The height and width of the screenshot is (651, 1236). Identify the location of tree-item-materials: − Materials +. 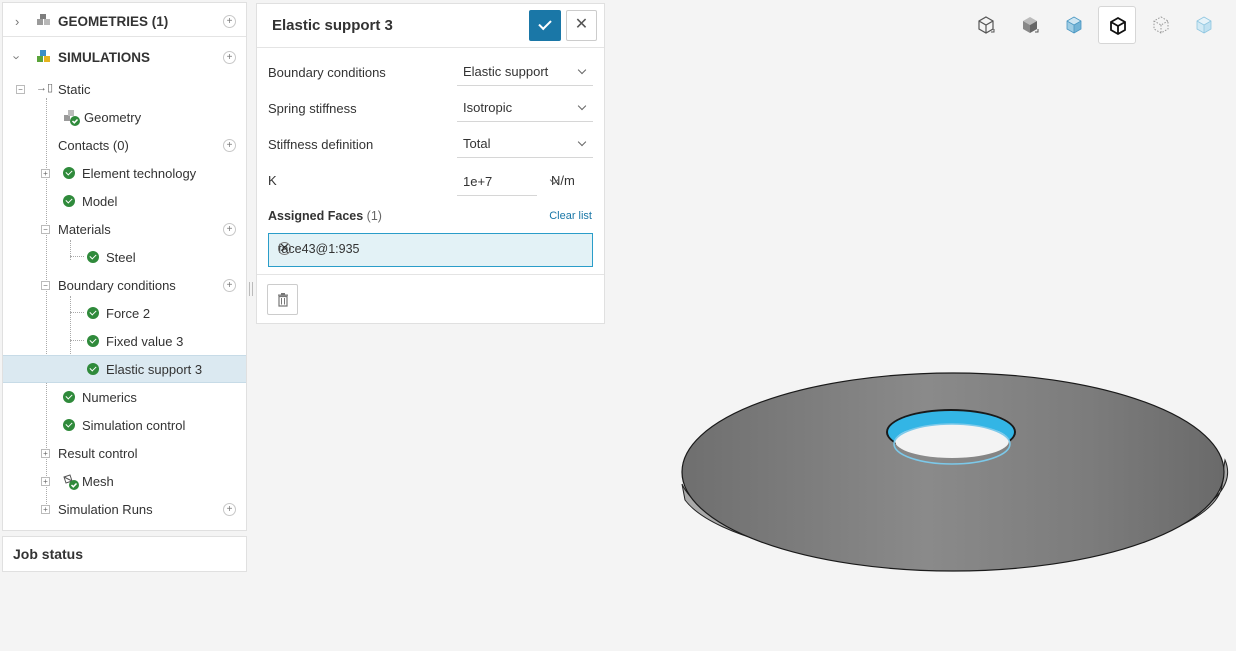
(124, 229).